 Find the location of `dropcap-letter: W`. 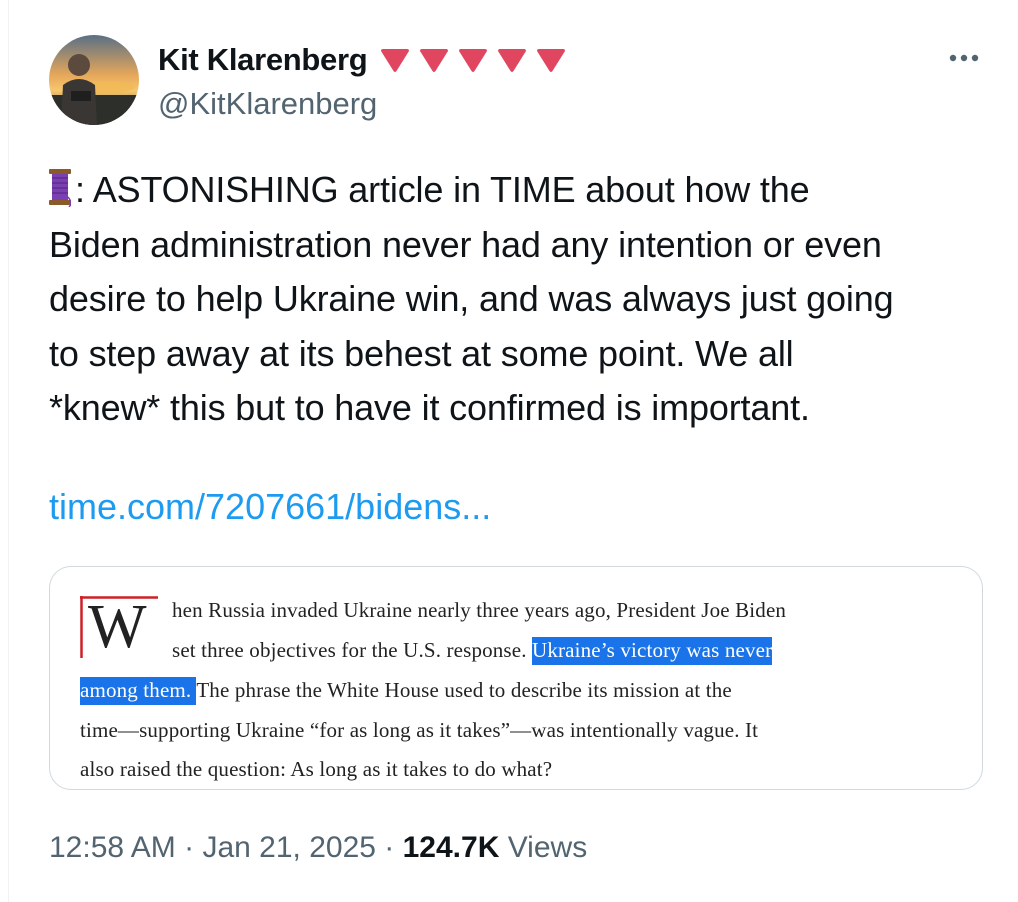

dropcap-letter: W is located at coordinates (117, 627).